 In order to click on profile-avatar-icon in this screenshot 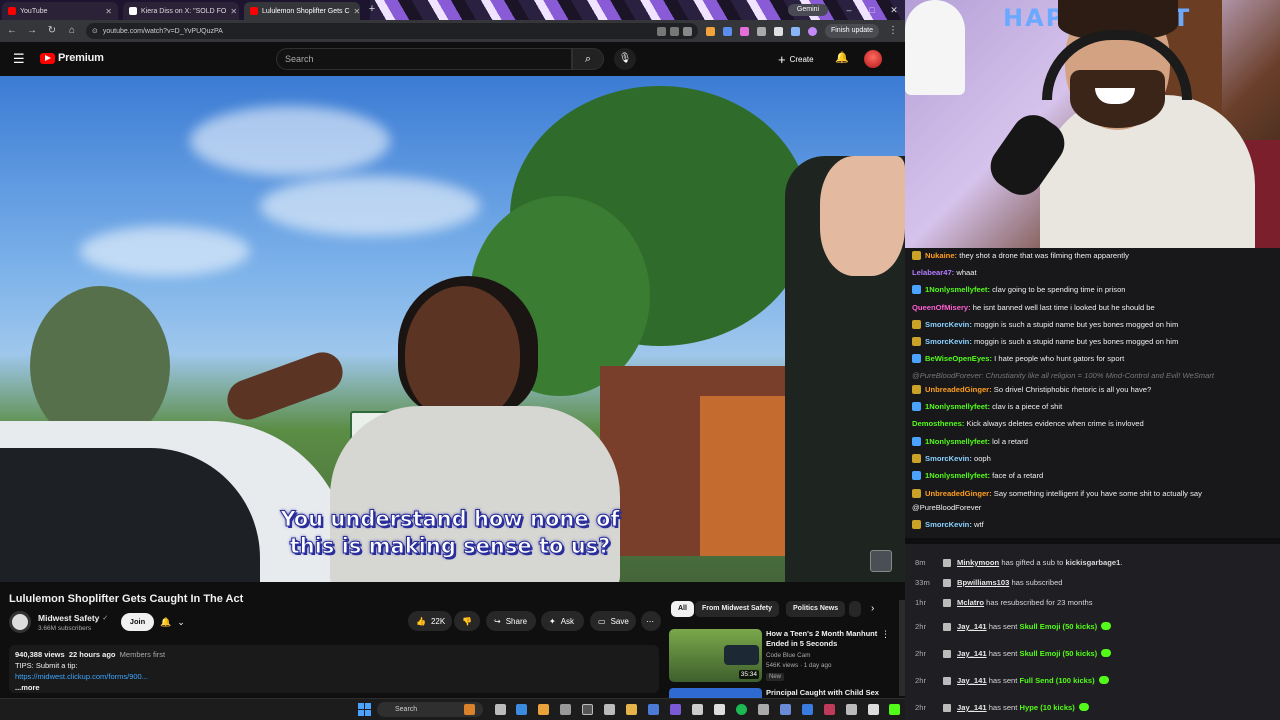, I will do `click(812, 31)`.